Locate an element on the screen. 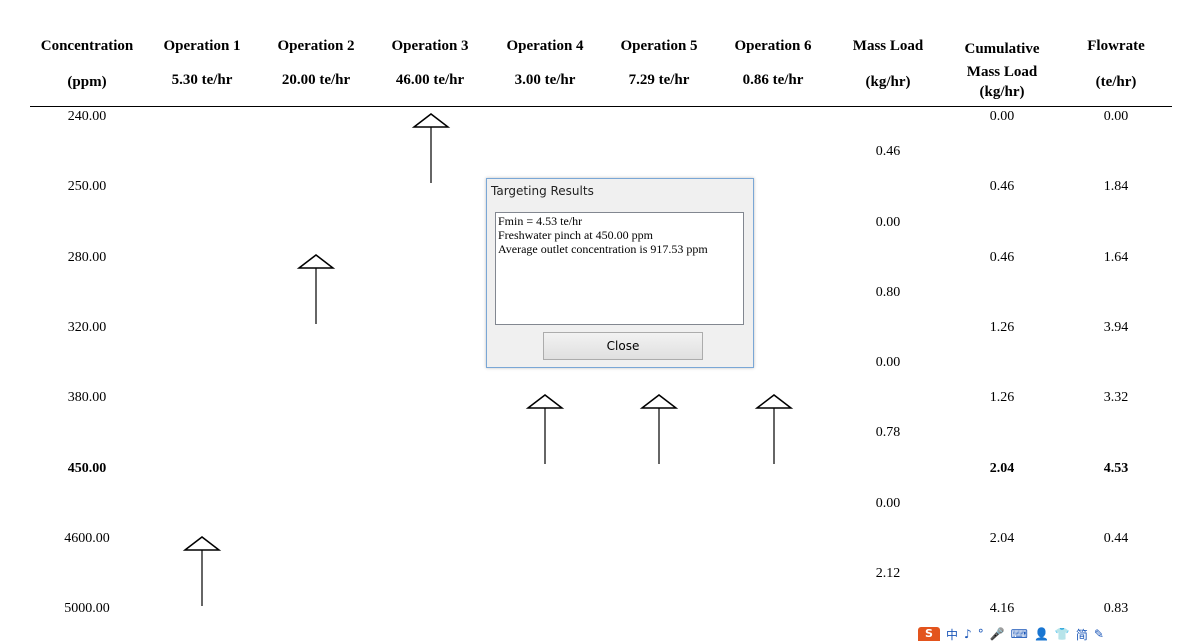 This screenshot has height=643, width=1184. concentration-value: 250.00 is located at coordinates (87, 186).